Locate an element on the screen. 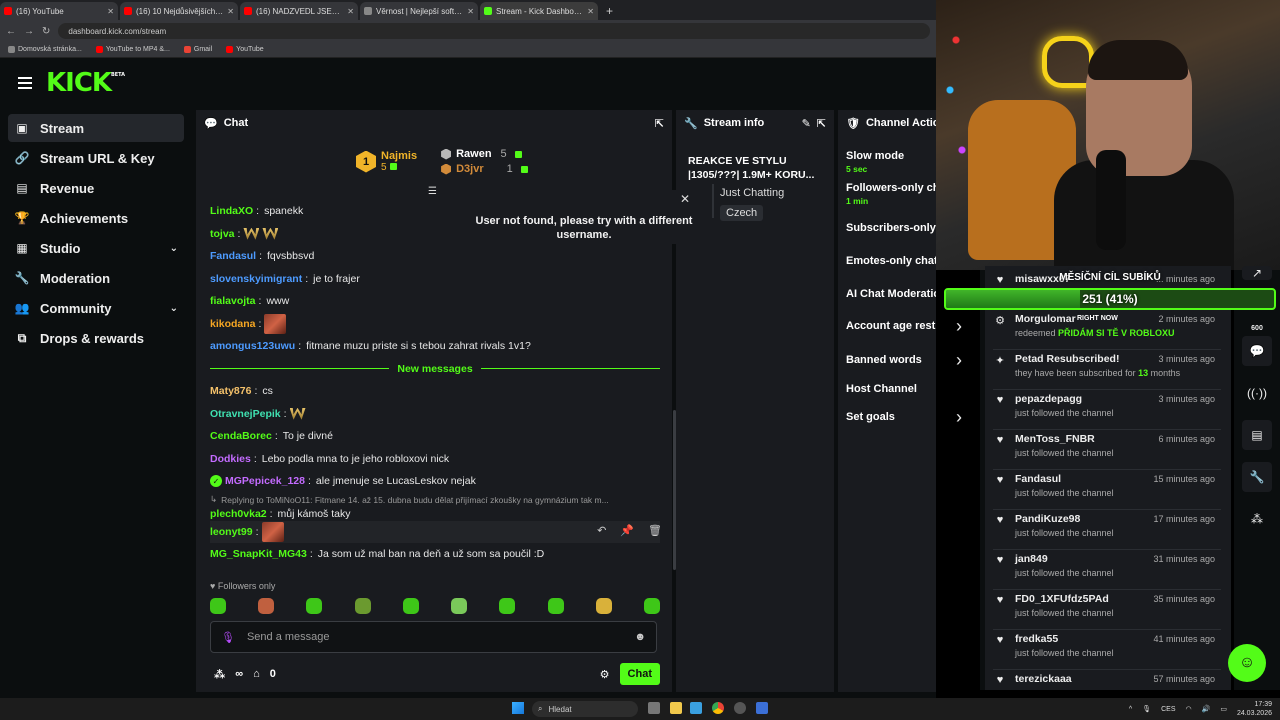  reload-icon: ↻ is located at coordinates (46, 31).